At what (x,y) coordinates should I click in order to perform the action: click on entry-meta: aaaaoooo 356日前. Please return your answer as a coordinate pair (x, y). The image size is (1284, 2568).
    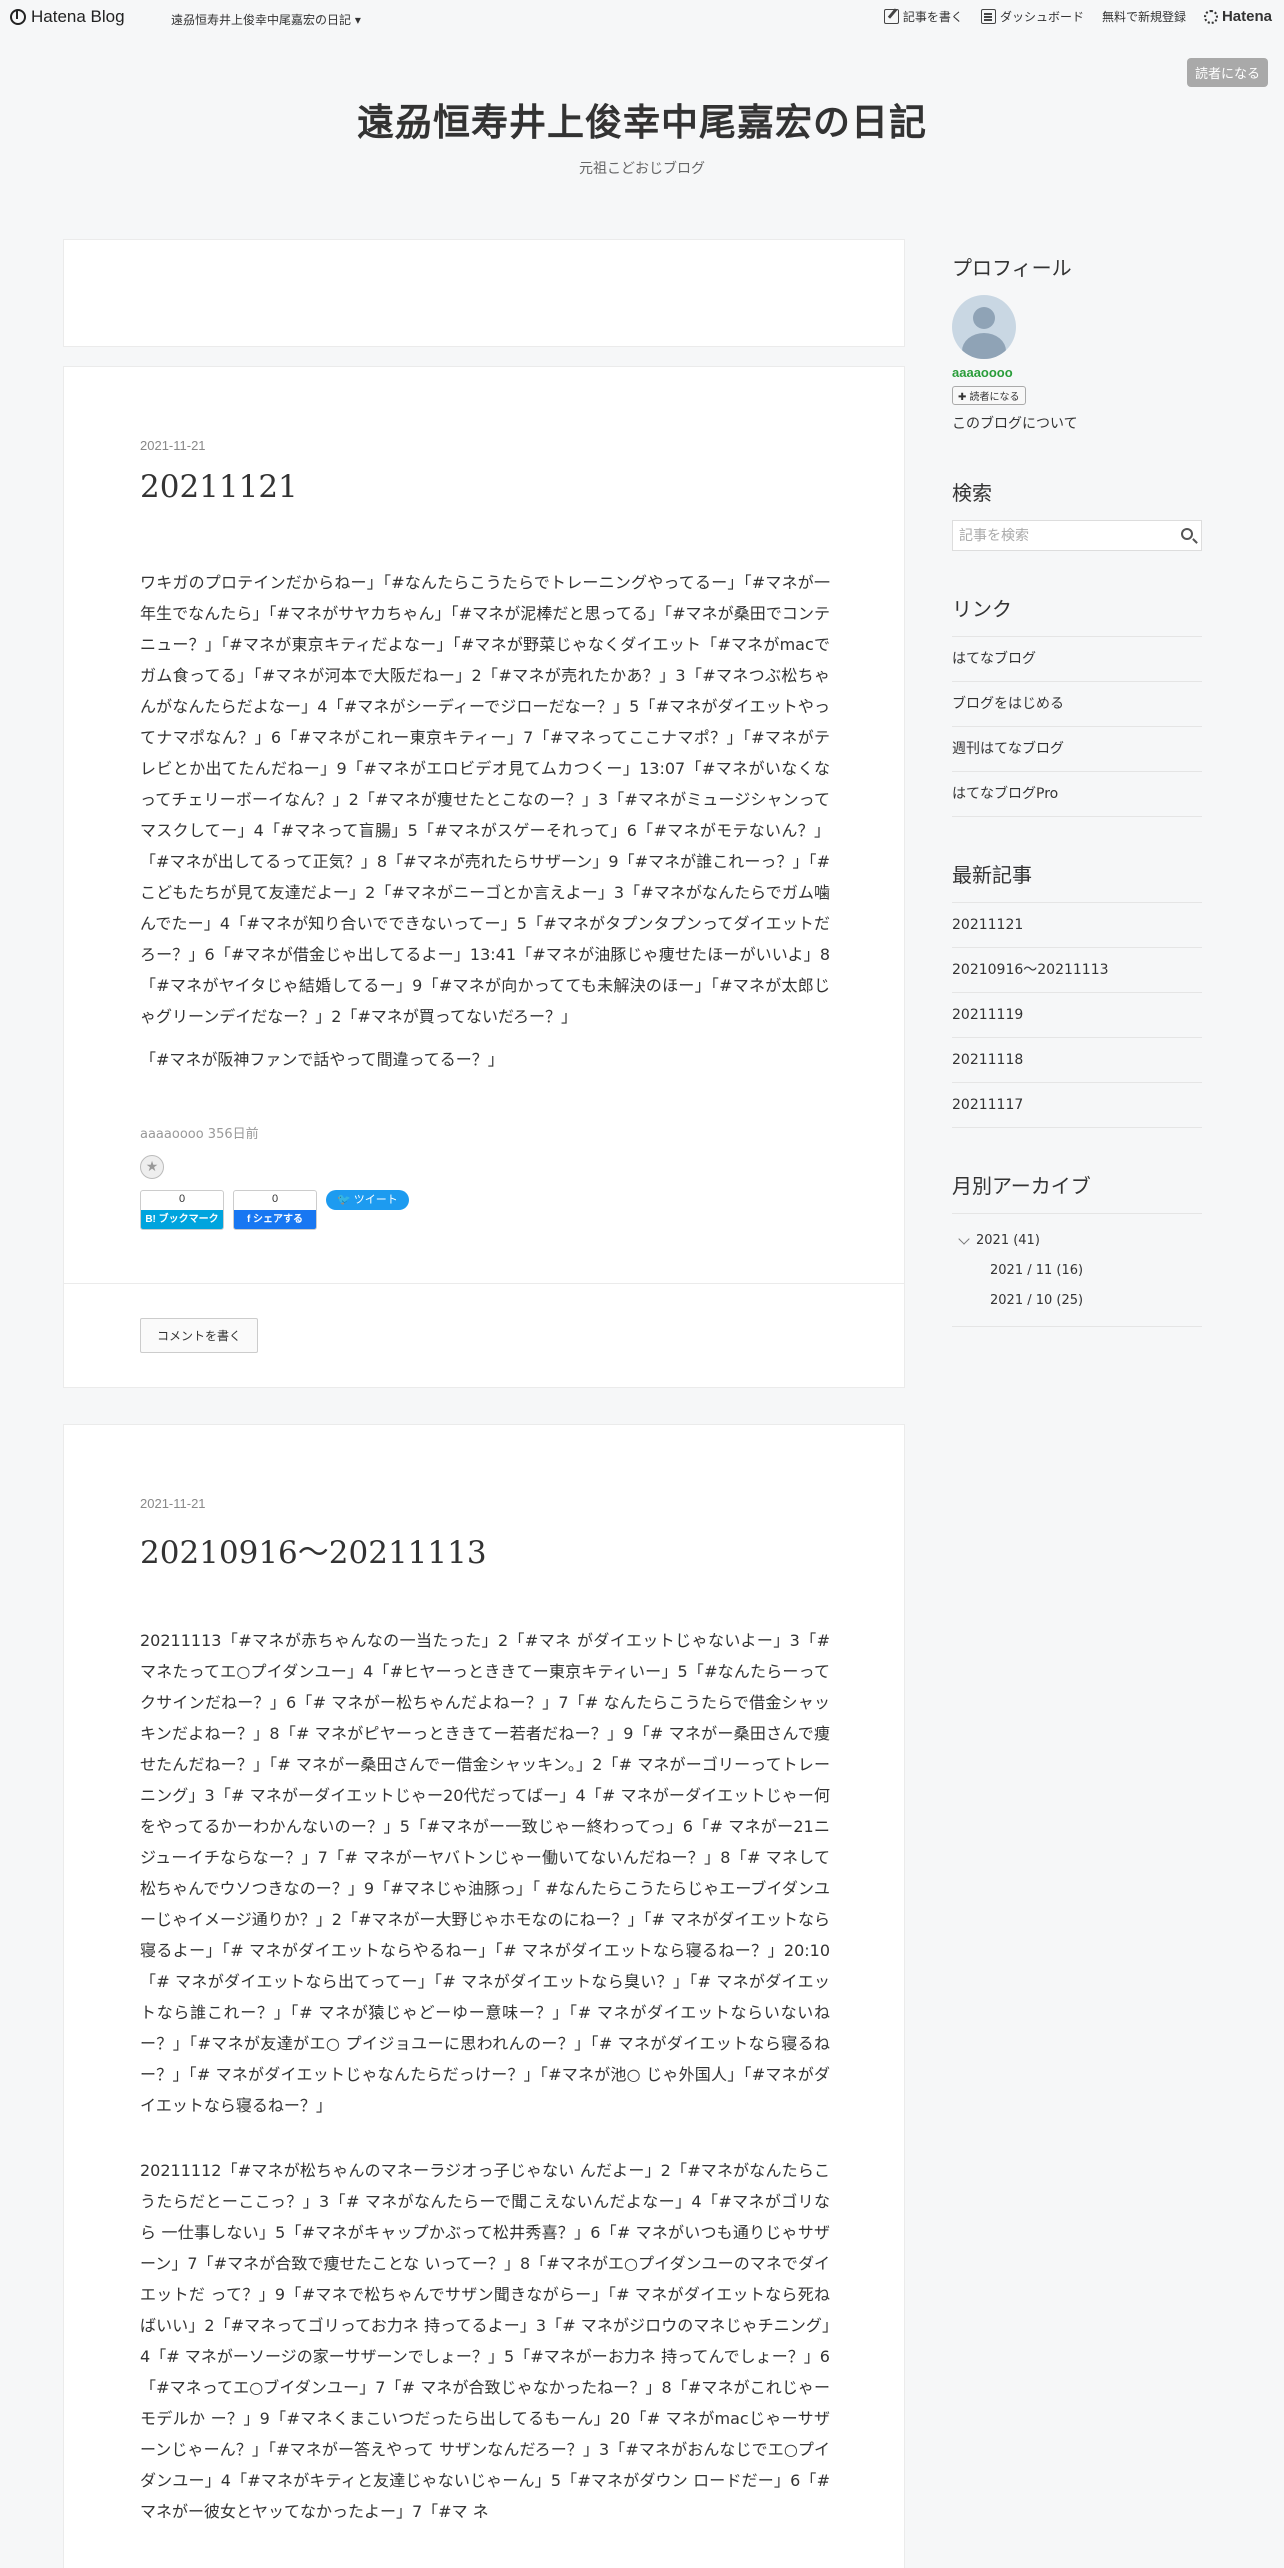
    Looking at the image, I should click on (199, 1132).